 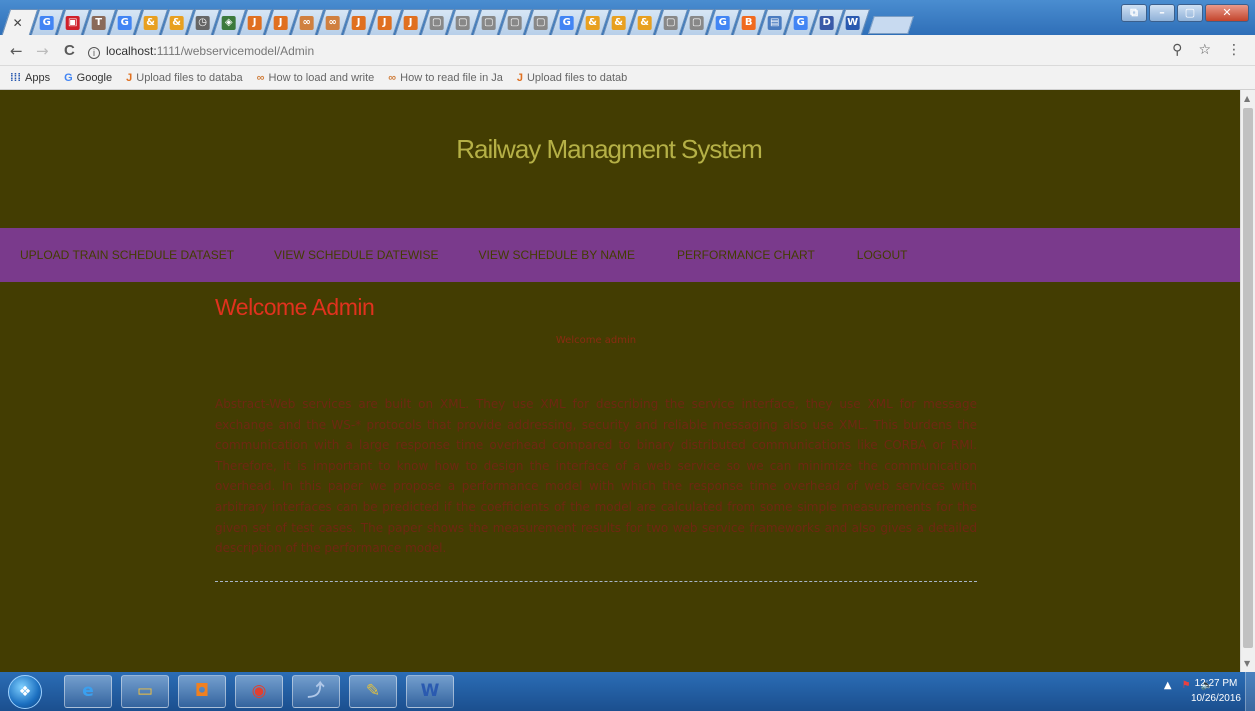 I want to click on clock-time: 12:27 PM, so click(x=1216, y=683).